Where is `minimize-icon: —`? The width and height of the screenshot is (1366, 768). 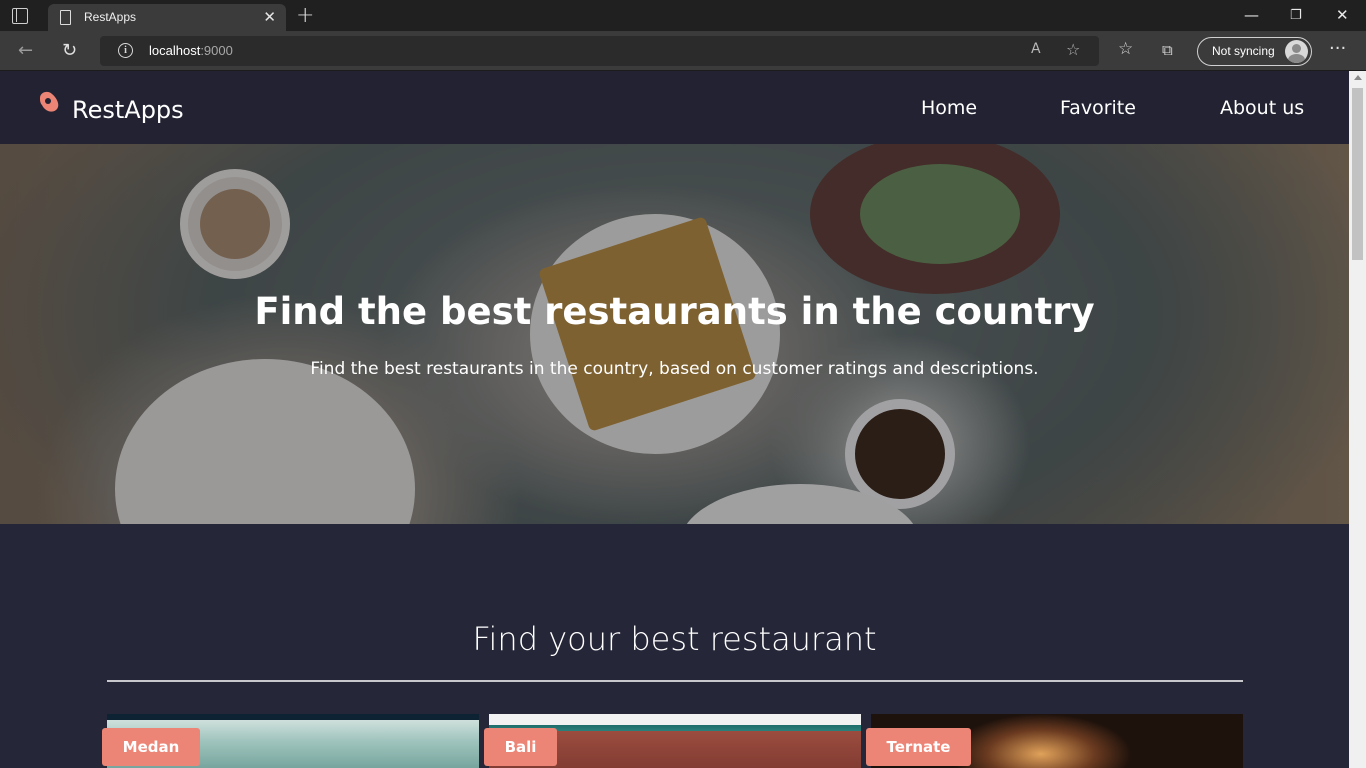 minimize-icon: — is located at coordinates (1251, 15).